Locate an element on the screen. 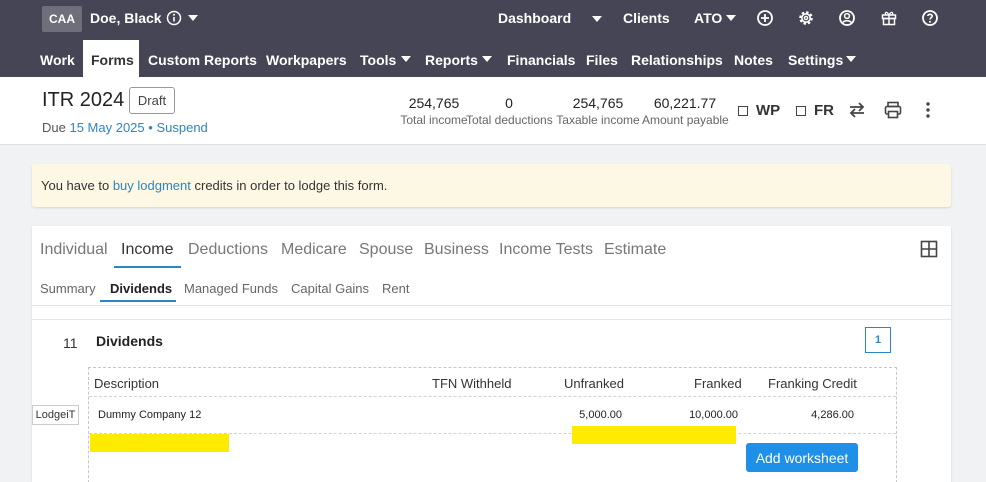 This screenshot has height=482, width=986. menu-settings: Settings is located at coordinates (815, 60).